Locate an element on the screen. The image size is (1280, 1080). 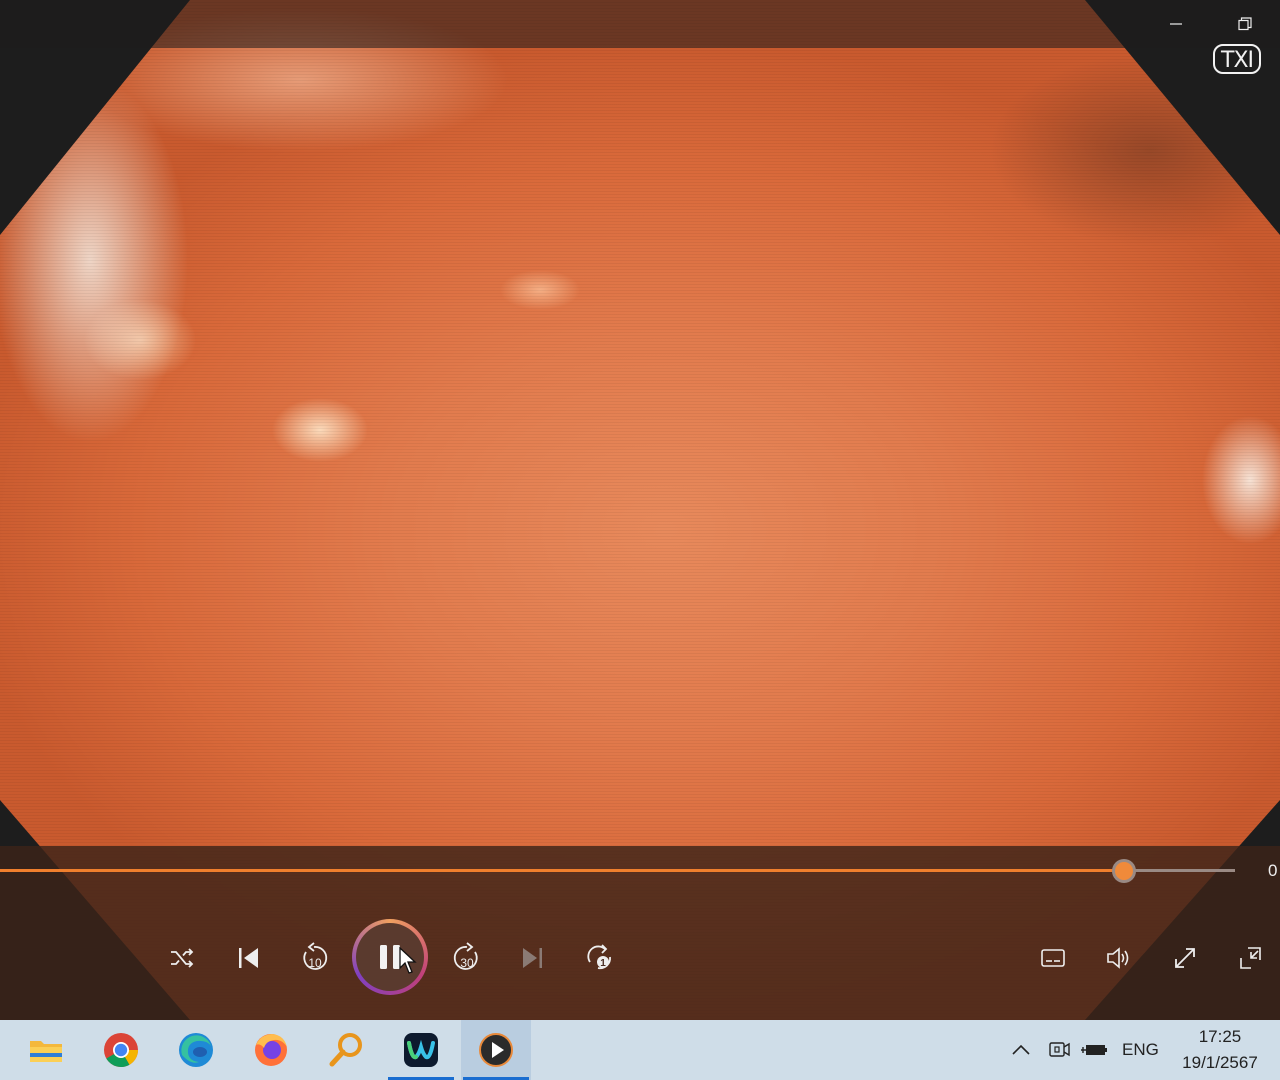
seek-thumb is located at coordinates (1123, 871).